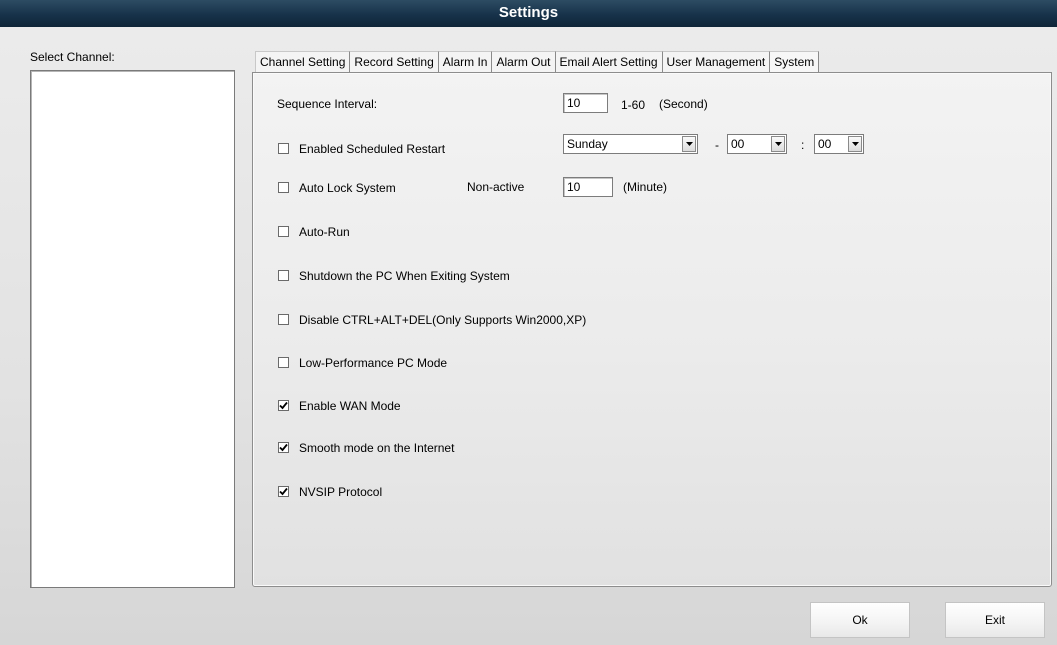 This screenshot has height=645, width=1057. I want to click on restart-minute-select: 00, so click(839, 144).